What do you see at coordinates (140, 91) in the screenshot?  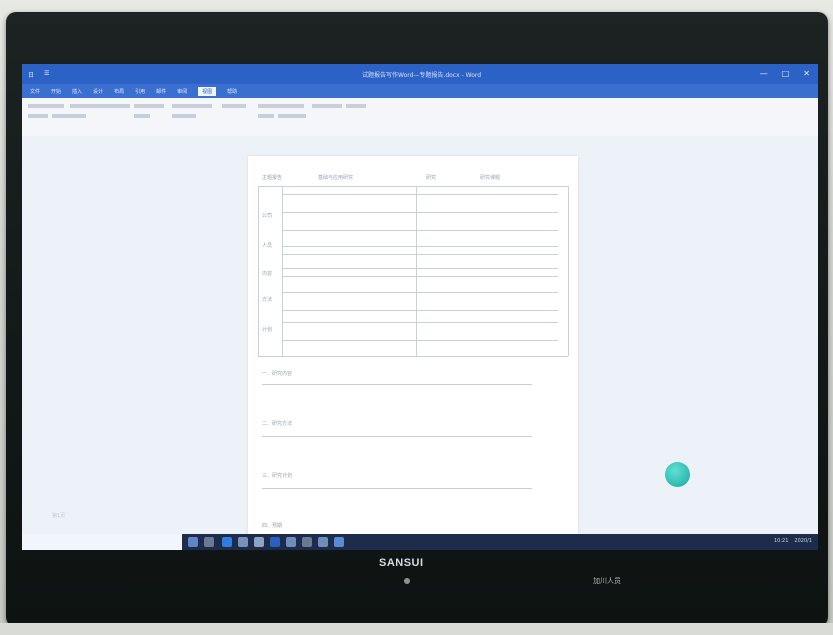 I see `tab-references: 引用` at bounding box center [140, 91].